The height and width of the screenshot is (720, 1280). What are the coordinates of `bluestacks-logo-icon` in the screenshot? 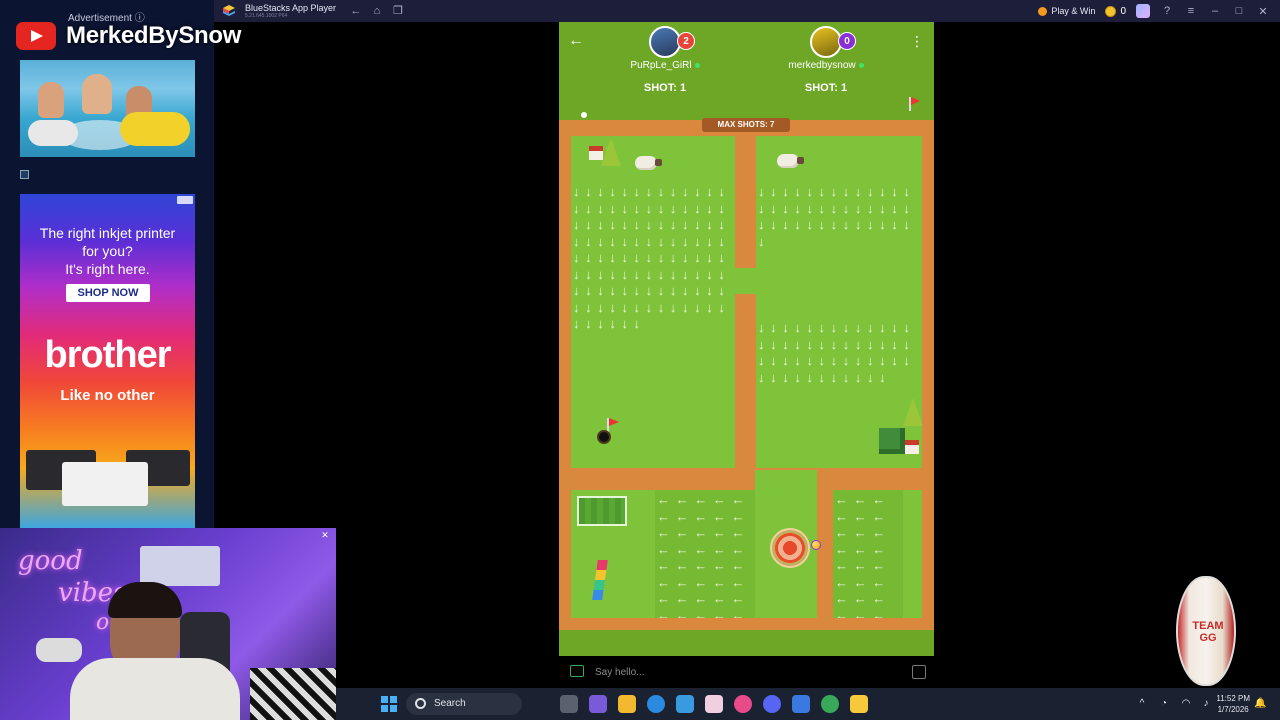 It's located at (229, 10).